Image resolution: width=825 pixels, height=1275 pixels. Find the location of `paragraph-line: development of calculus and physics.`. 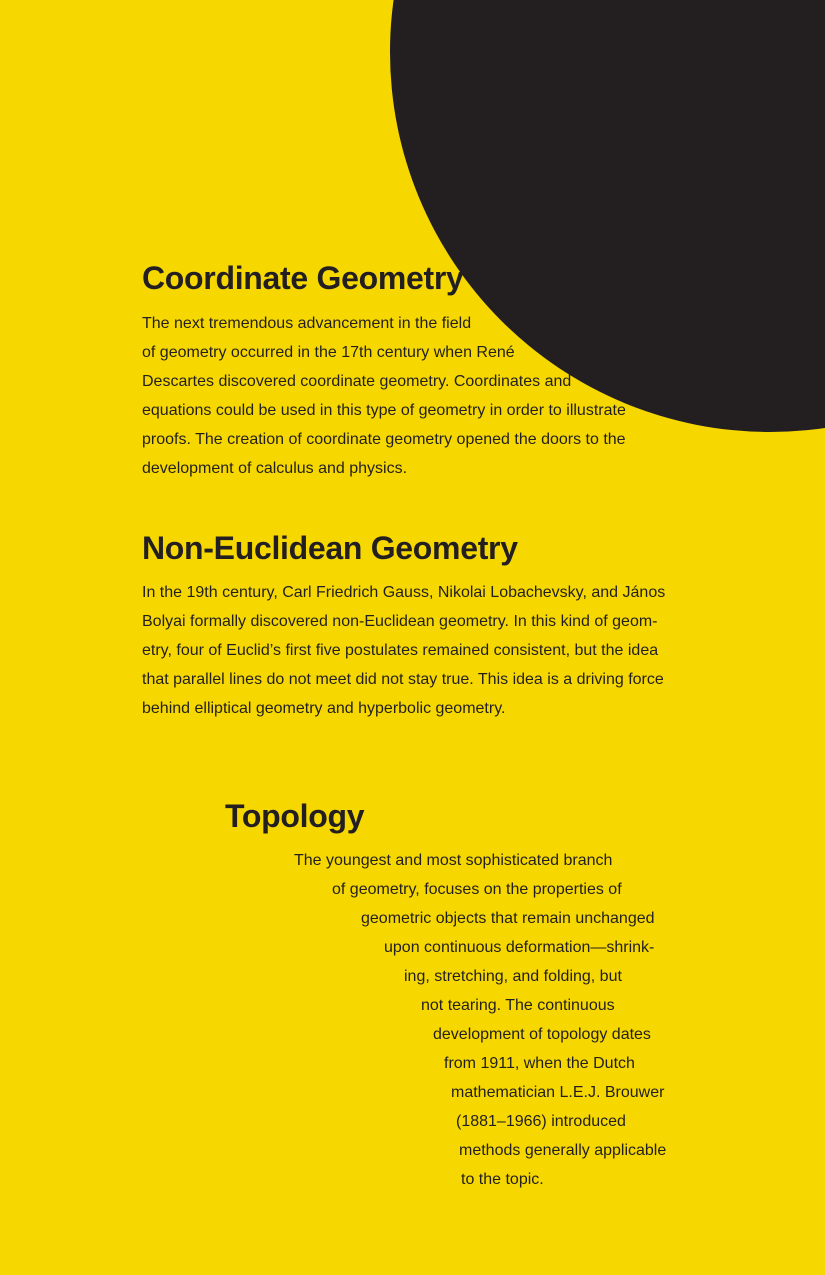

paragraph-line: development of calculus and physics. is located at coordinates (275, 468).